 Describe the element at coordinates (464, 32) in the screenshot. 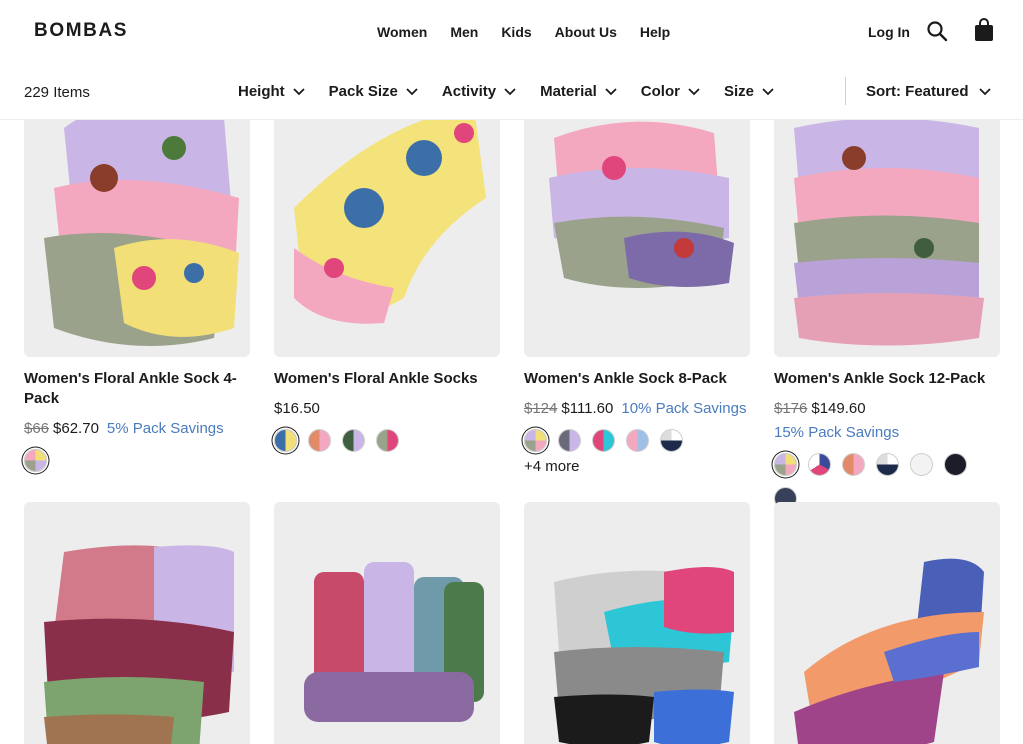

I see `nav-men: Men` at that location.